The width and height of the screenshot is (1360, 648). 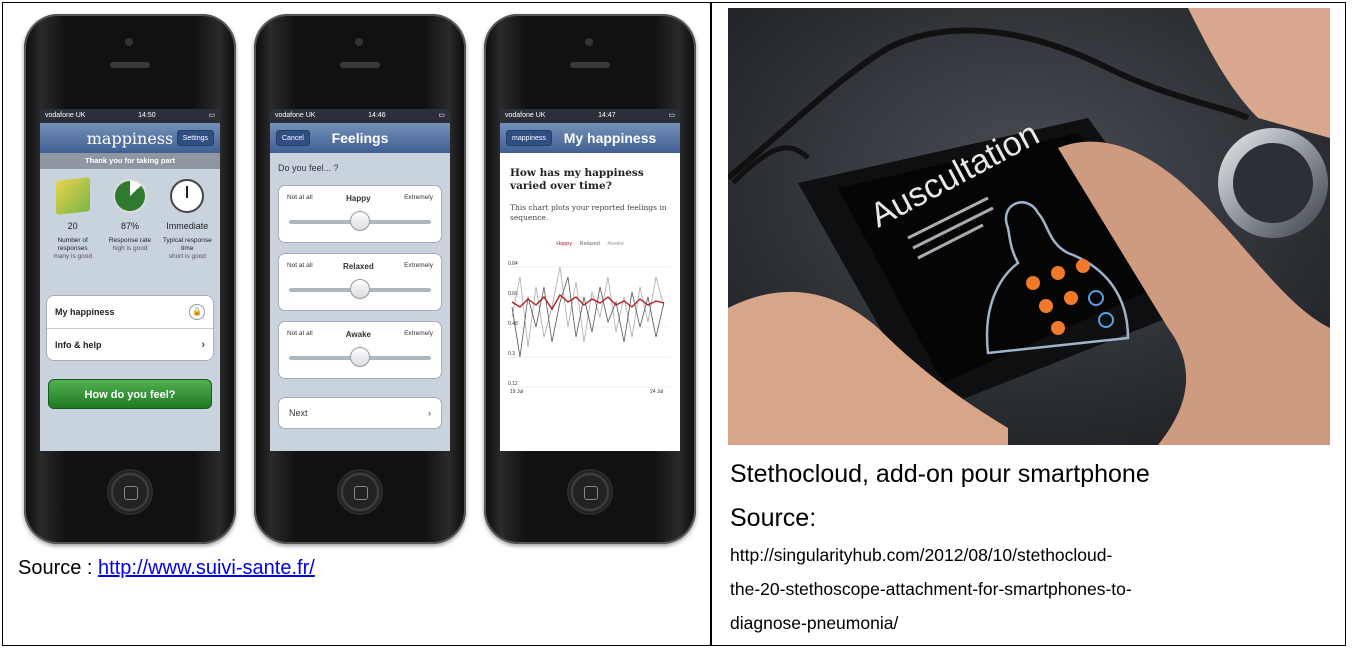 I want to click on stat-sub: many is good, so click(x=72, y=256).